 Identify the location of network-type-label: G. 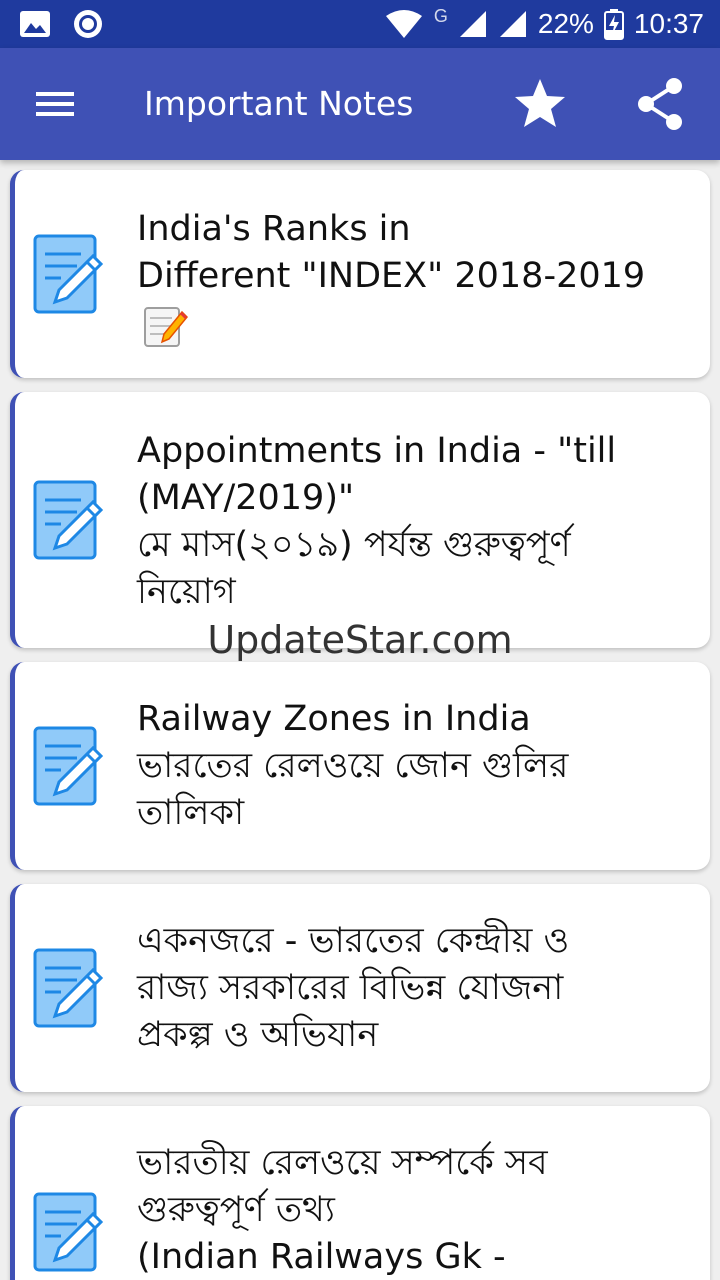
(440, 16).